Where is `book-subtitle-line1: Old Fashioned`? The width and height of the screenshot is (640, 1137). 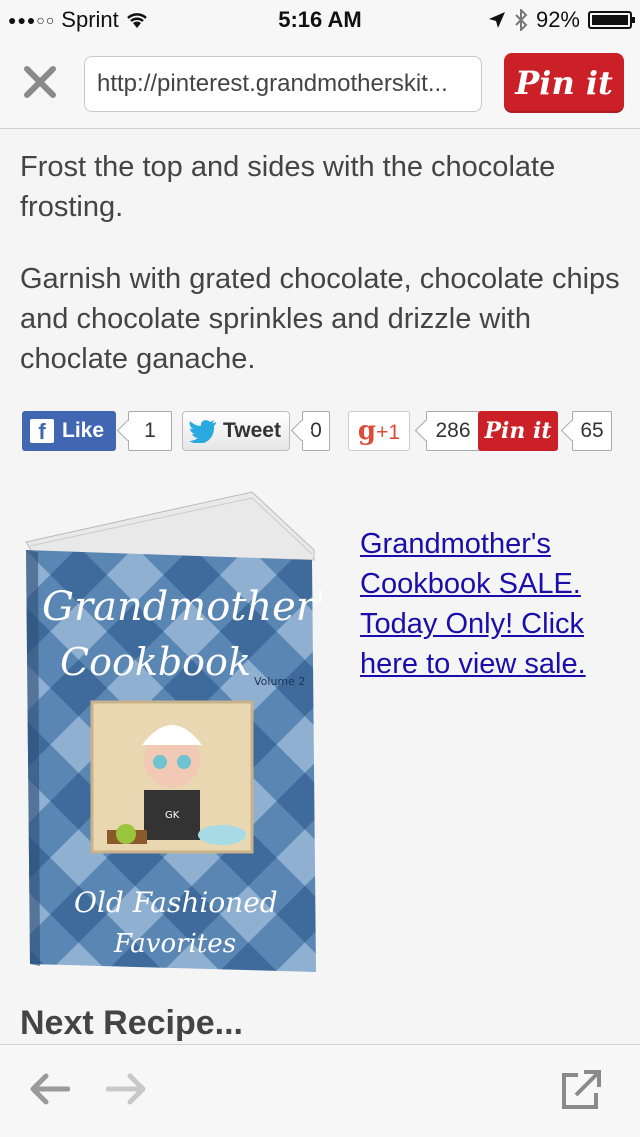
book-subtitle-line1: Old Fashioned is located at coordinates (176, 902).